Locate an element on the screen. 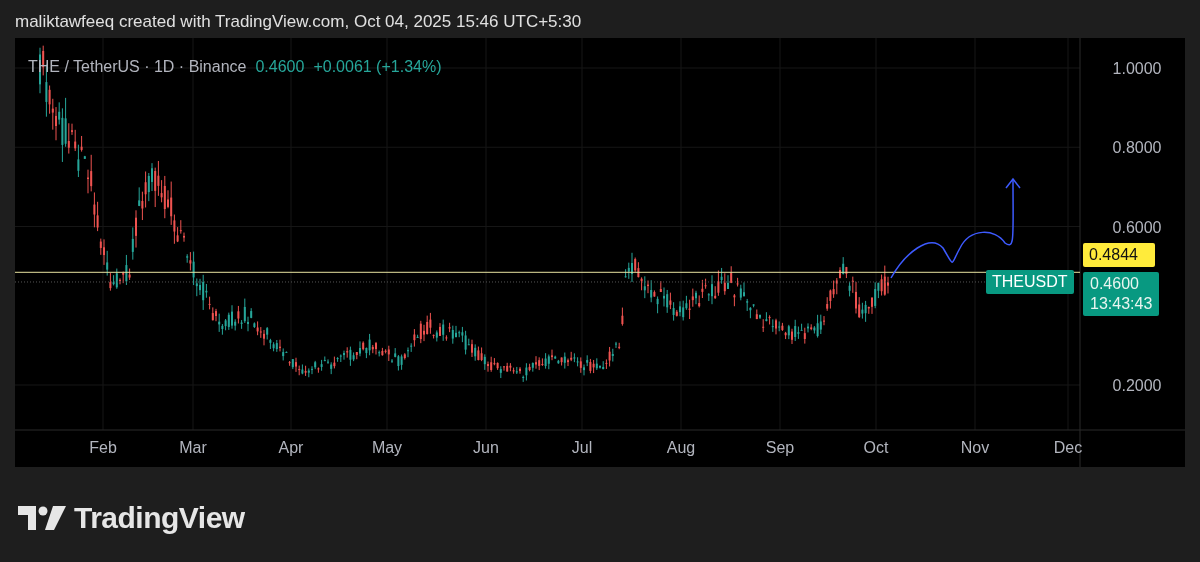 Image resolution: width=1200 pixels, height=562 pixels. last-price: 0.4600 is located at coordinates (280, 66).